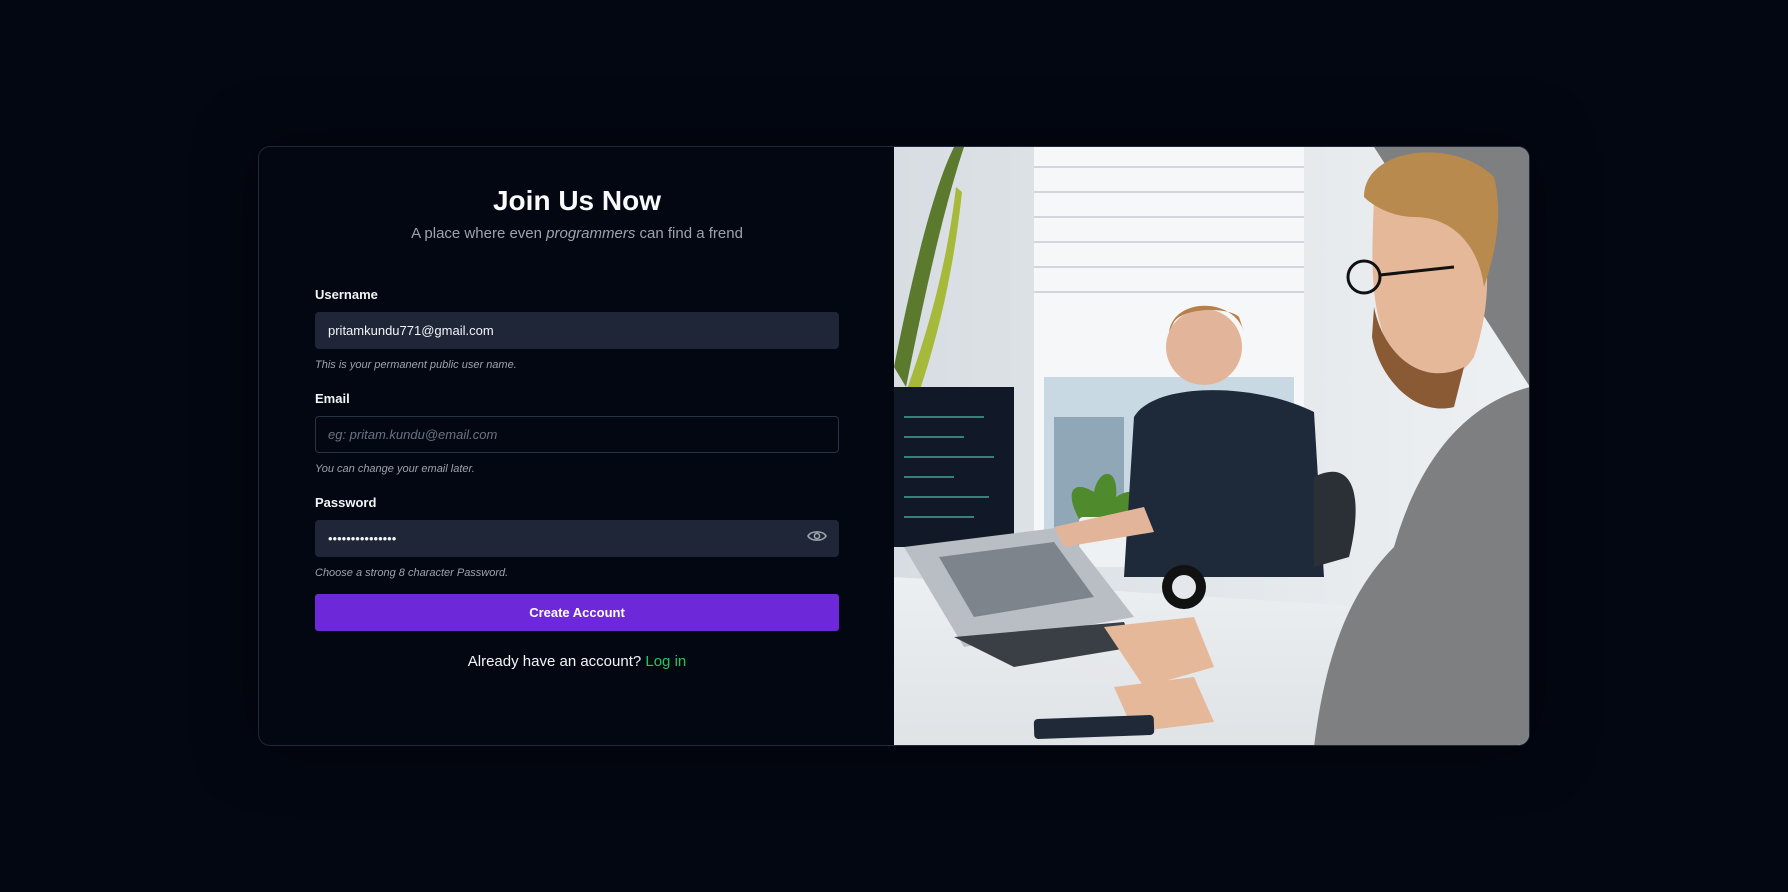  What do you see at coordinates (689, 233) in the screenshot?
I see `subtitle-text-end: can find a frend` at bounding box center [689, 233].